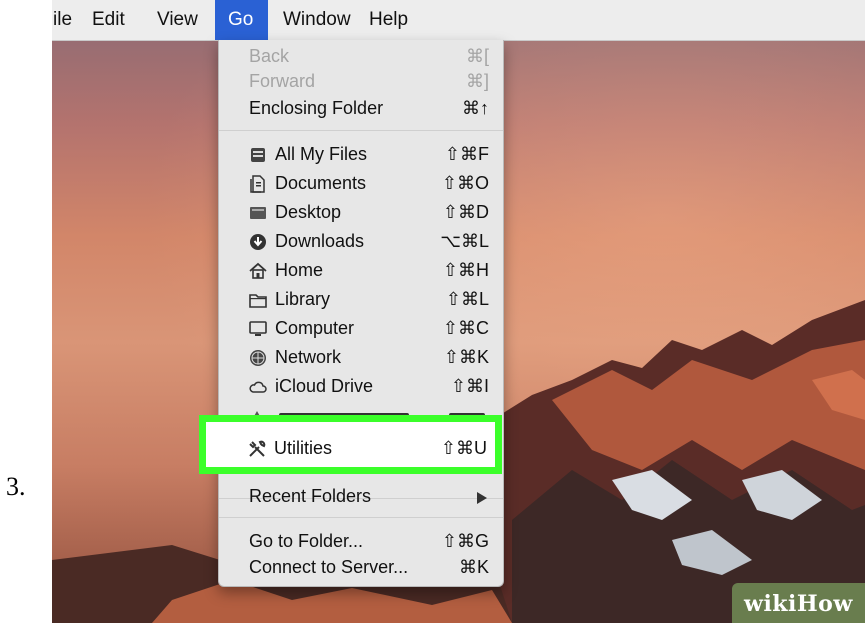 This screenshot has width=865, height=623. I want to click on utilities-callout-box: Utilities ⇧⌘U, so click(350, 444).